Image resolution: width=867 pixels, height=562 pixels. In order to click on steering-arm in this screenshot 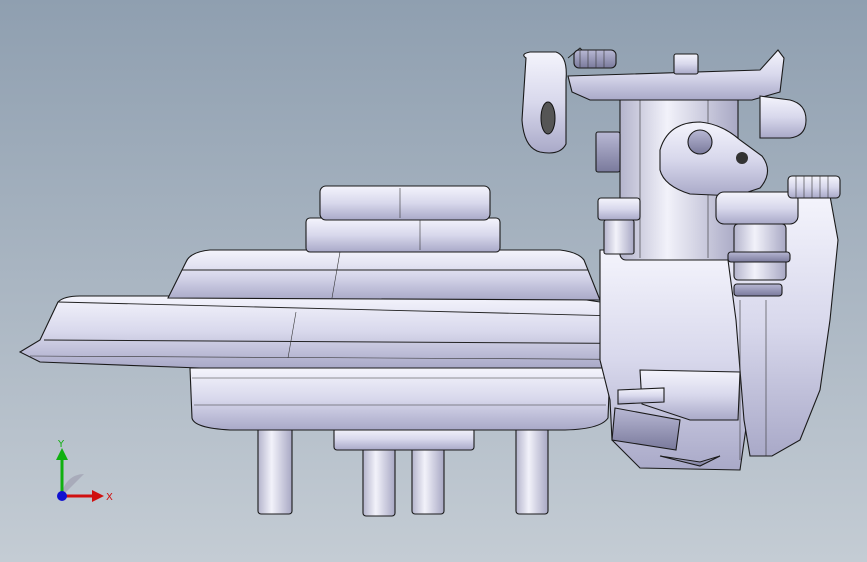, I will do `click(714, 159)`.